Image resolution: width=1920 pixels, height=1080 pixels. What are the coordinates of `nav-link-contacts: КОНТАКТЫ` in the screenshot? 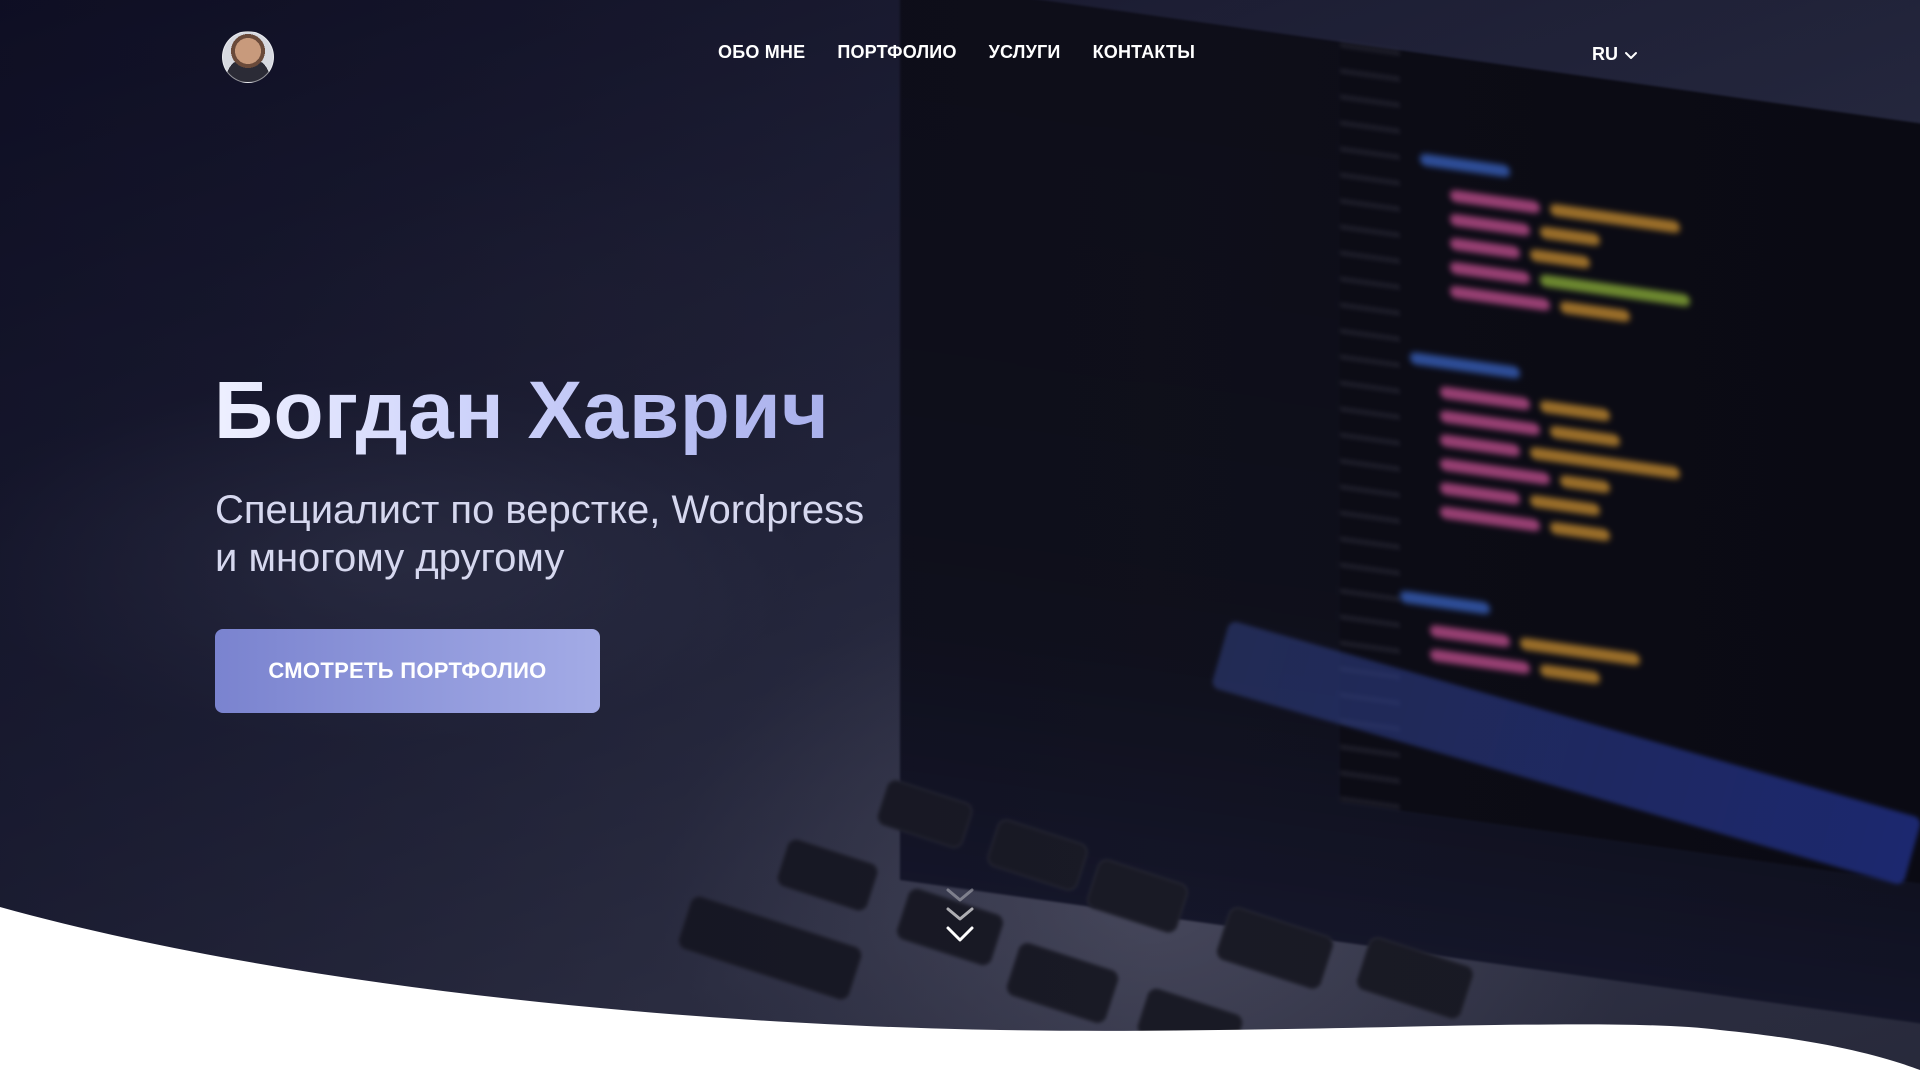 It's located at (1144, 52).